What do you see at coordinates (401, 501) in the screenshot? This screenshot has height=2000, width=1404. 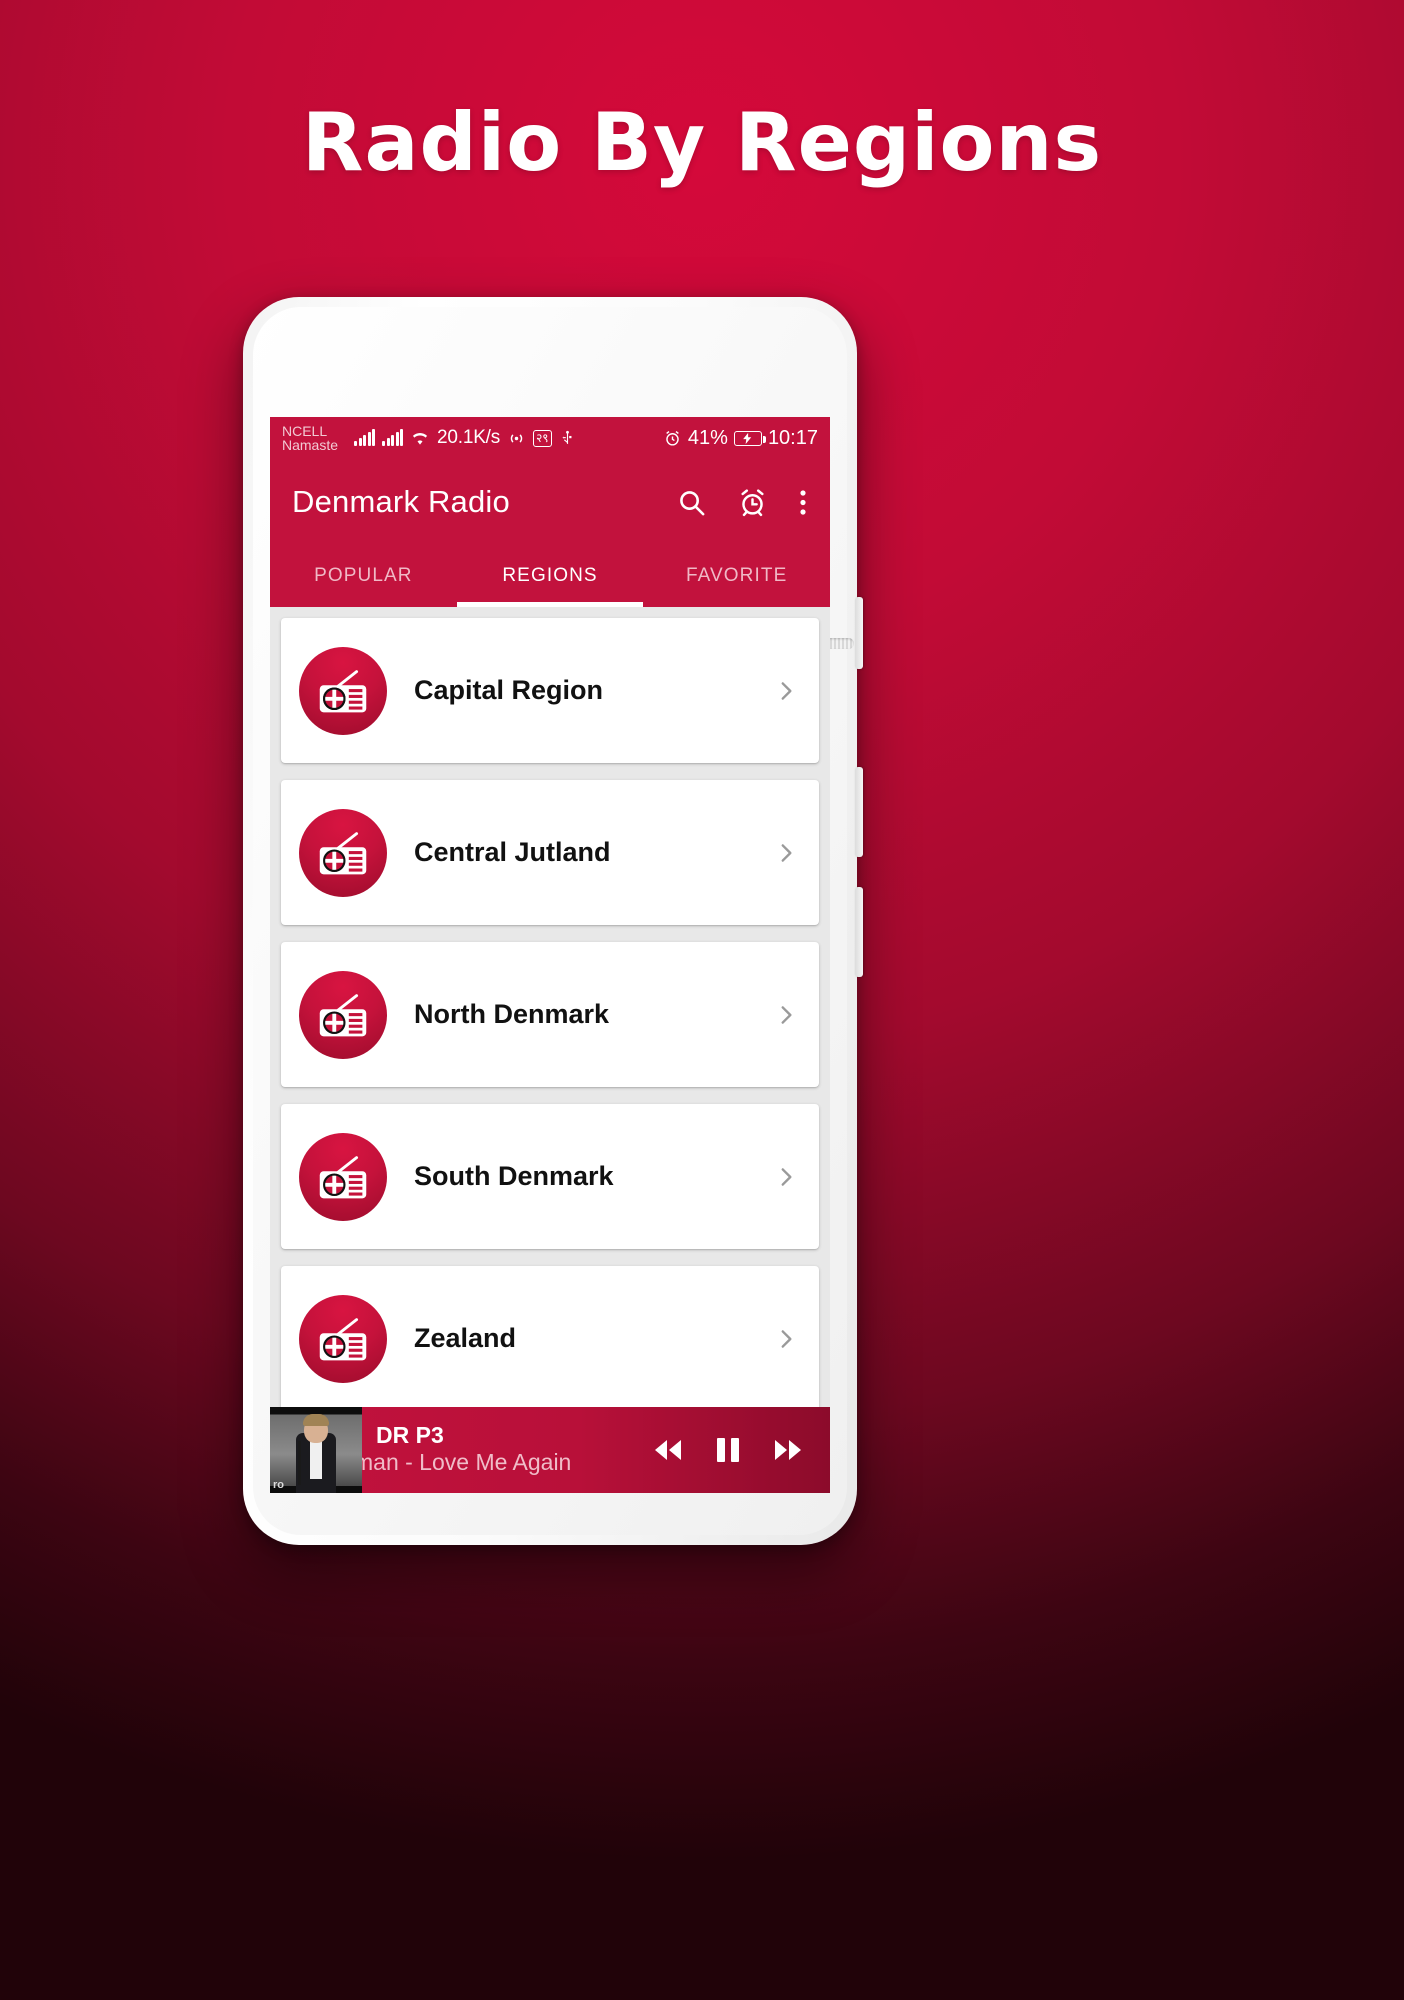 I see `app-title: Denmark Radio` at bounding box center [401, 501].